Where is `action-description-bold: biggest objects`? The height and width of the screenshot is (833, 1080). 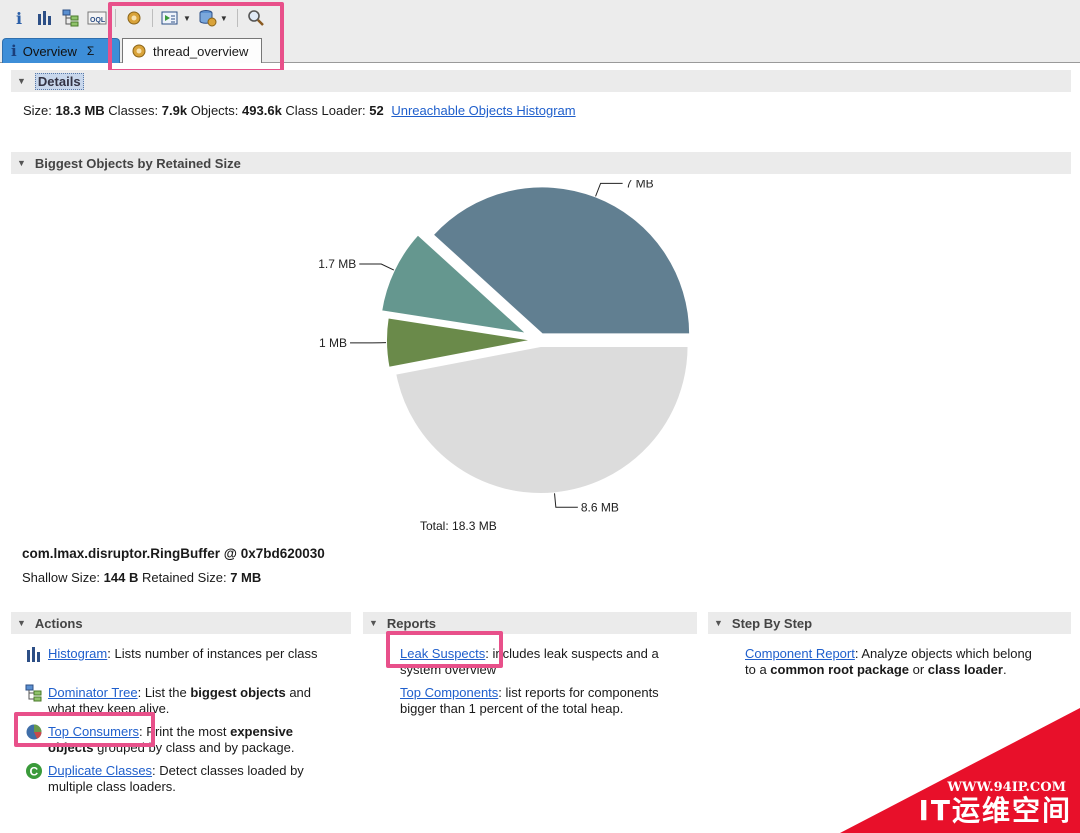 action-description-bold: biggest objects is located at coordinates (238, 692).